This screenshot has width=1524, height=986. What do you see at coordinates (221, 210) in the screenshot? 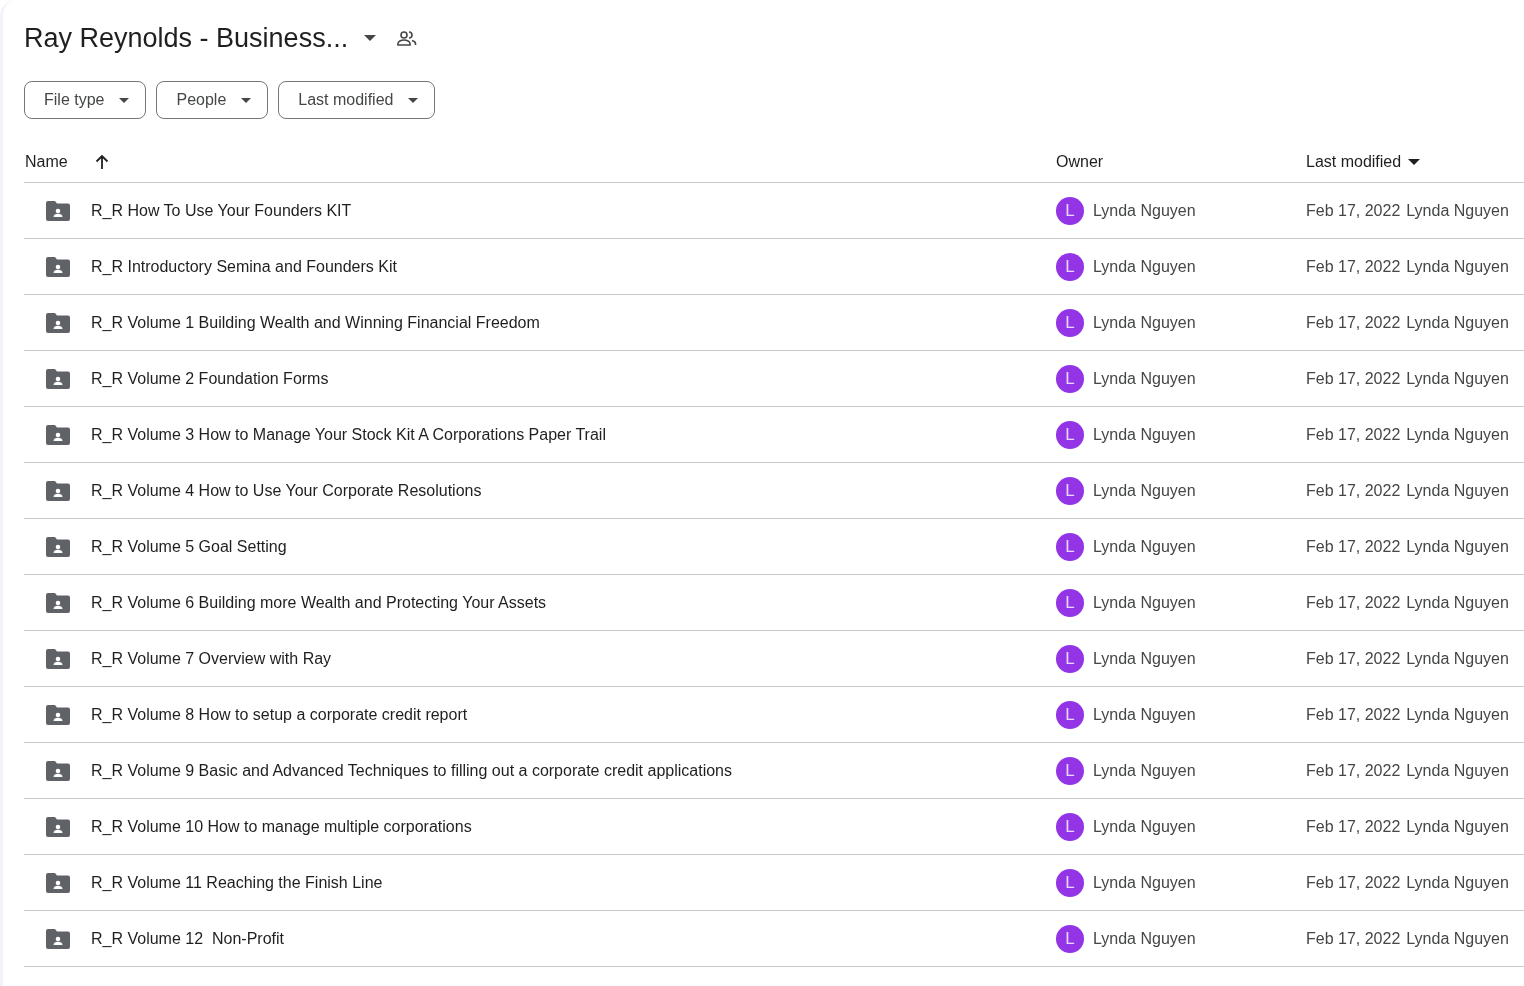
I see `folder-name: R_R How To Use Your Founders KIT` at bounding box center [221, 210].